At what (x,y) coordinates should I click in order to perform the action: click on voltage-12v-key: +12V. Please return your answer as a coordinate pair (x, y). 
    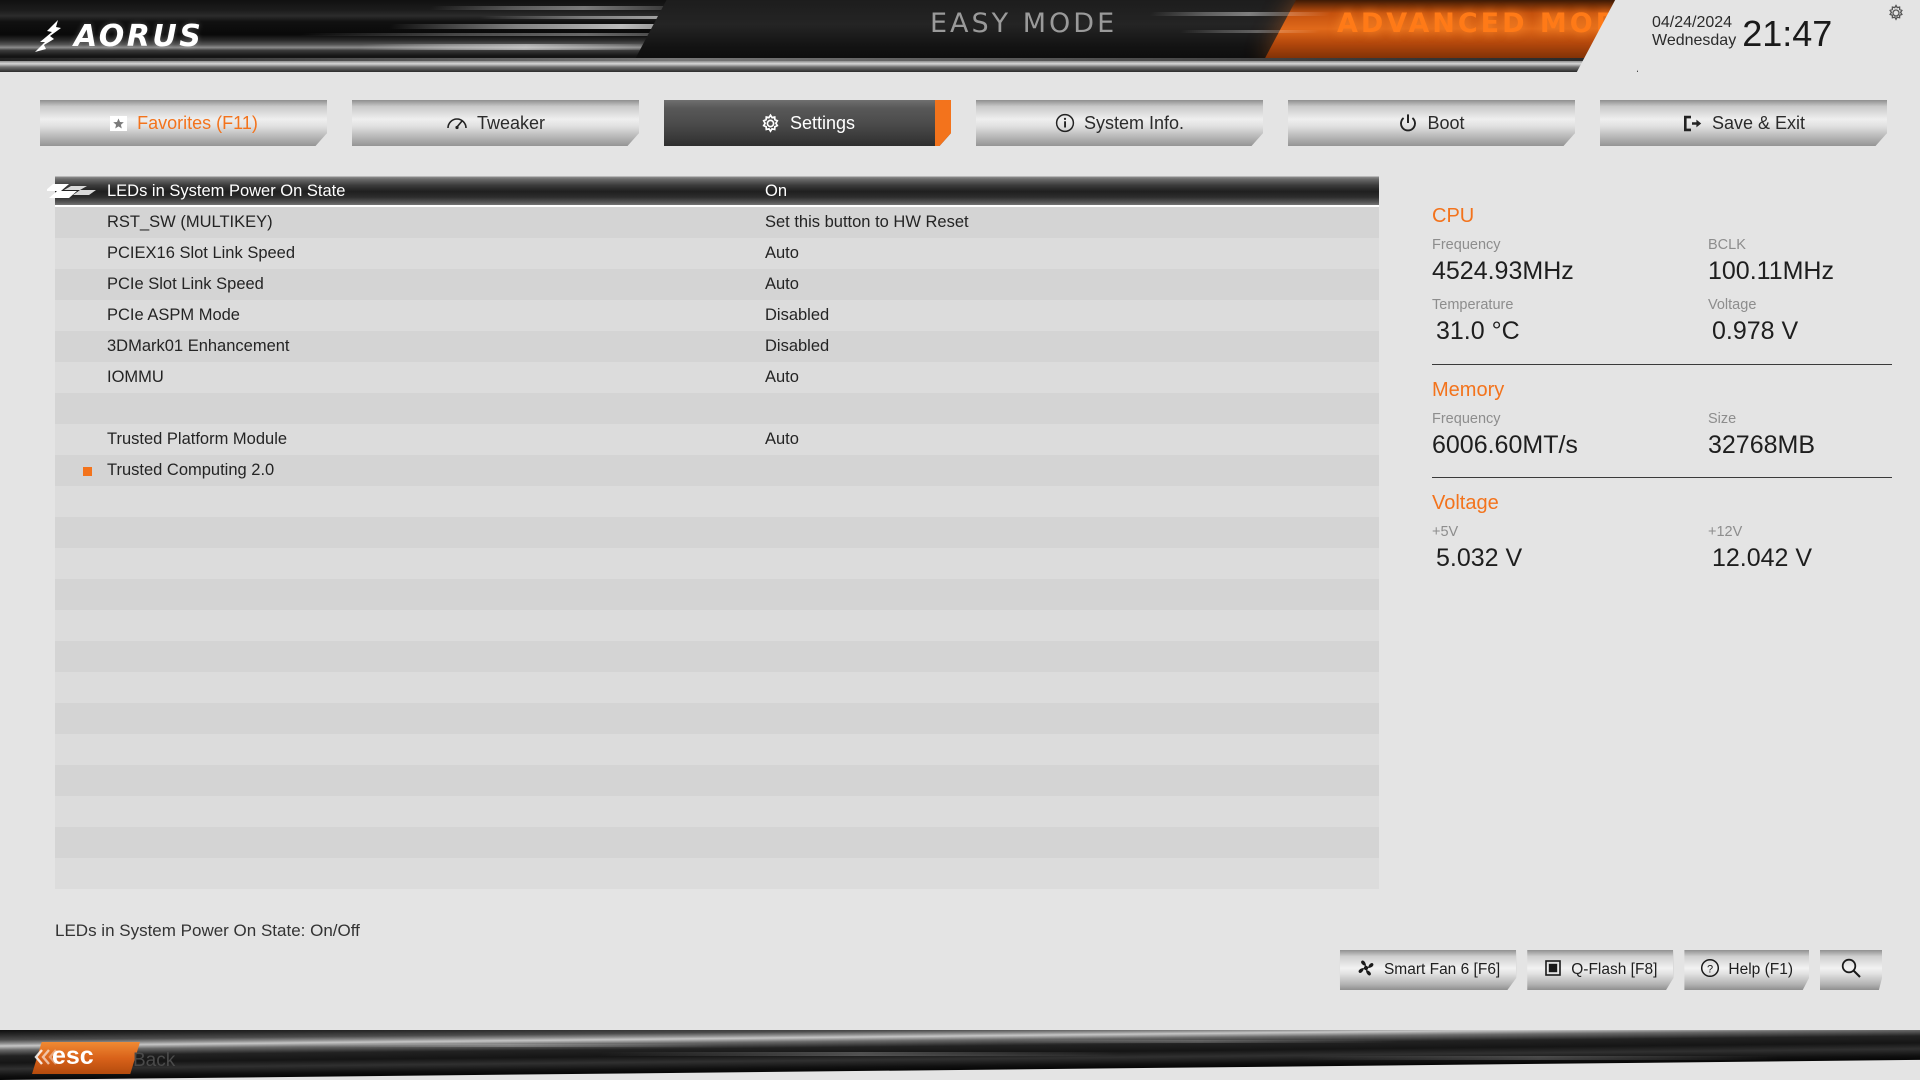
    Looking at the image, I should click on (1725, 531).